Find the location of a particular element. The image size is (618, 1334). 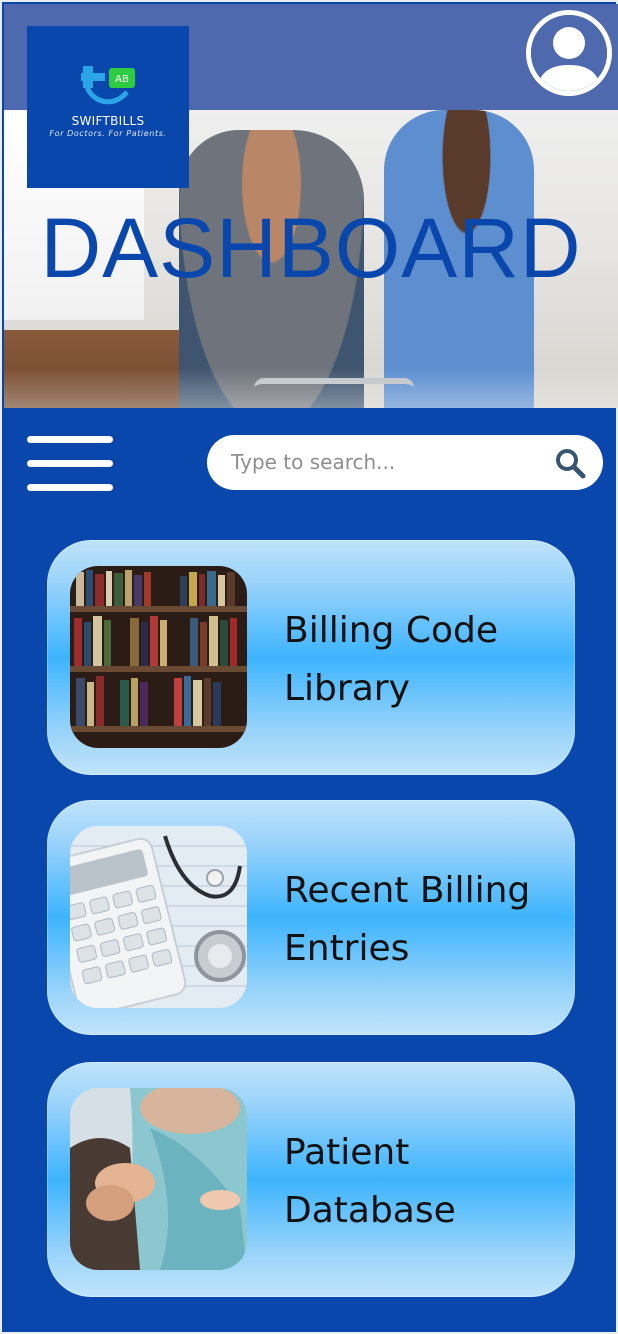

swiftbills-logo: AB SWIFTBILLS For Doctors. For Patients. is located at coordinates (108, 107).